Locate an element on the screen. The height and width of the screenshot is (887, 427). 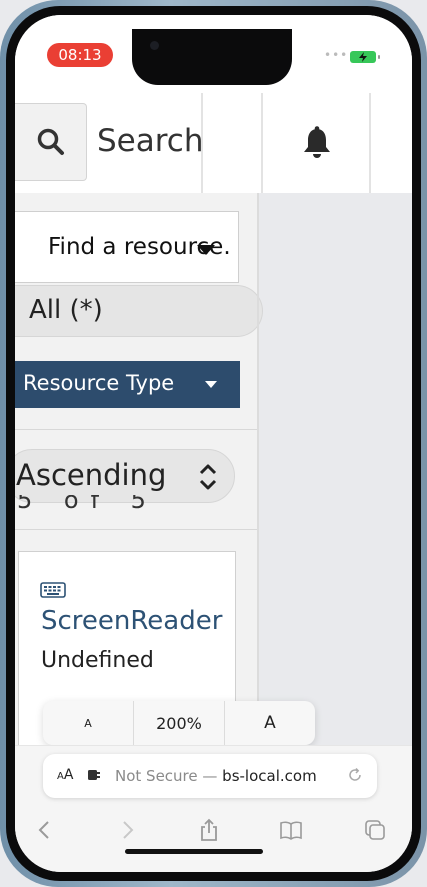
category-pill: All (*) is located at coordinates (139, 311).